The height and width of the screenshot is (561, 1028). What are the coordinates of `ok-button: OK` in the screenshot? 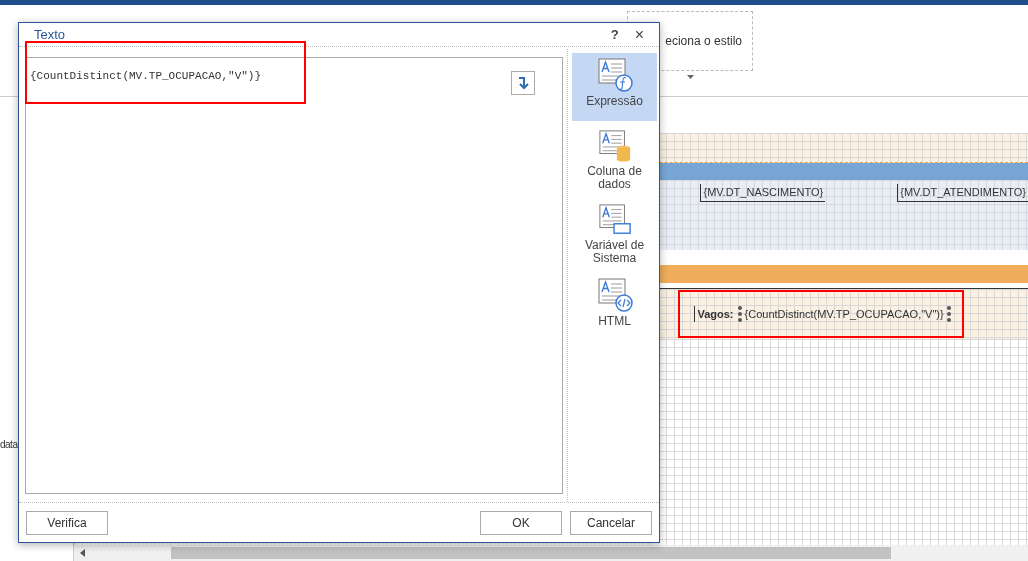 It's located at (521, 522).